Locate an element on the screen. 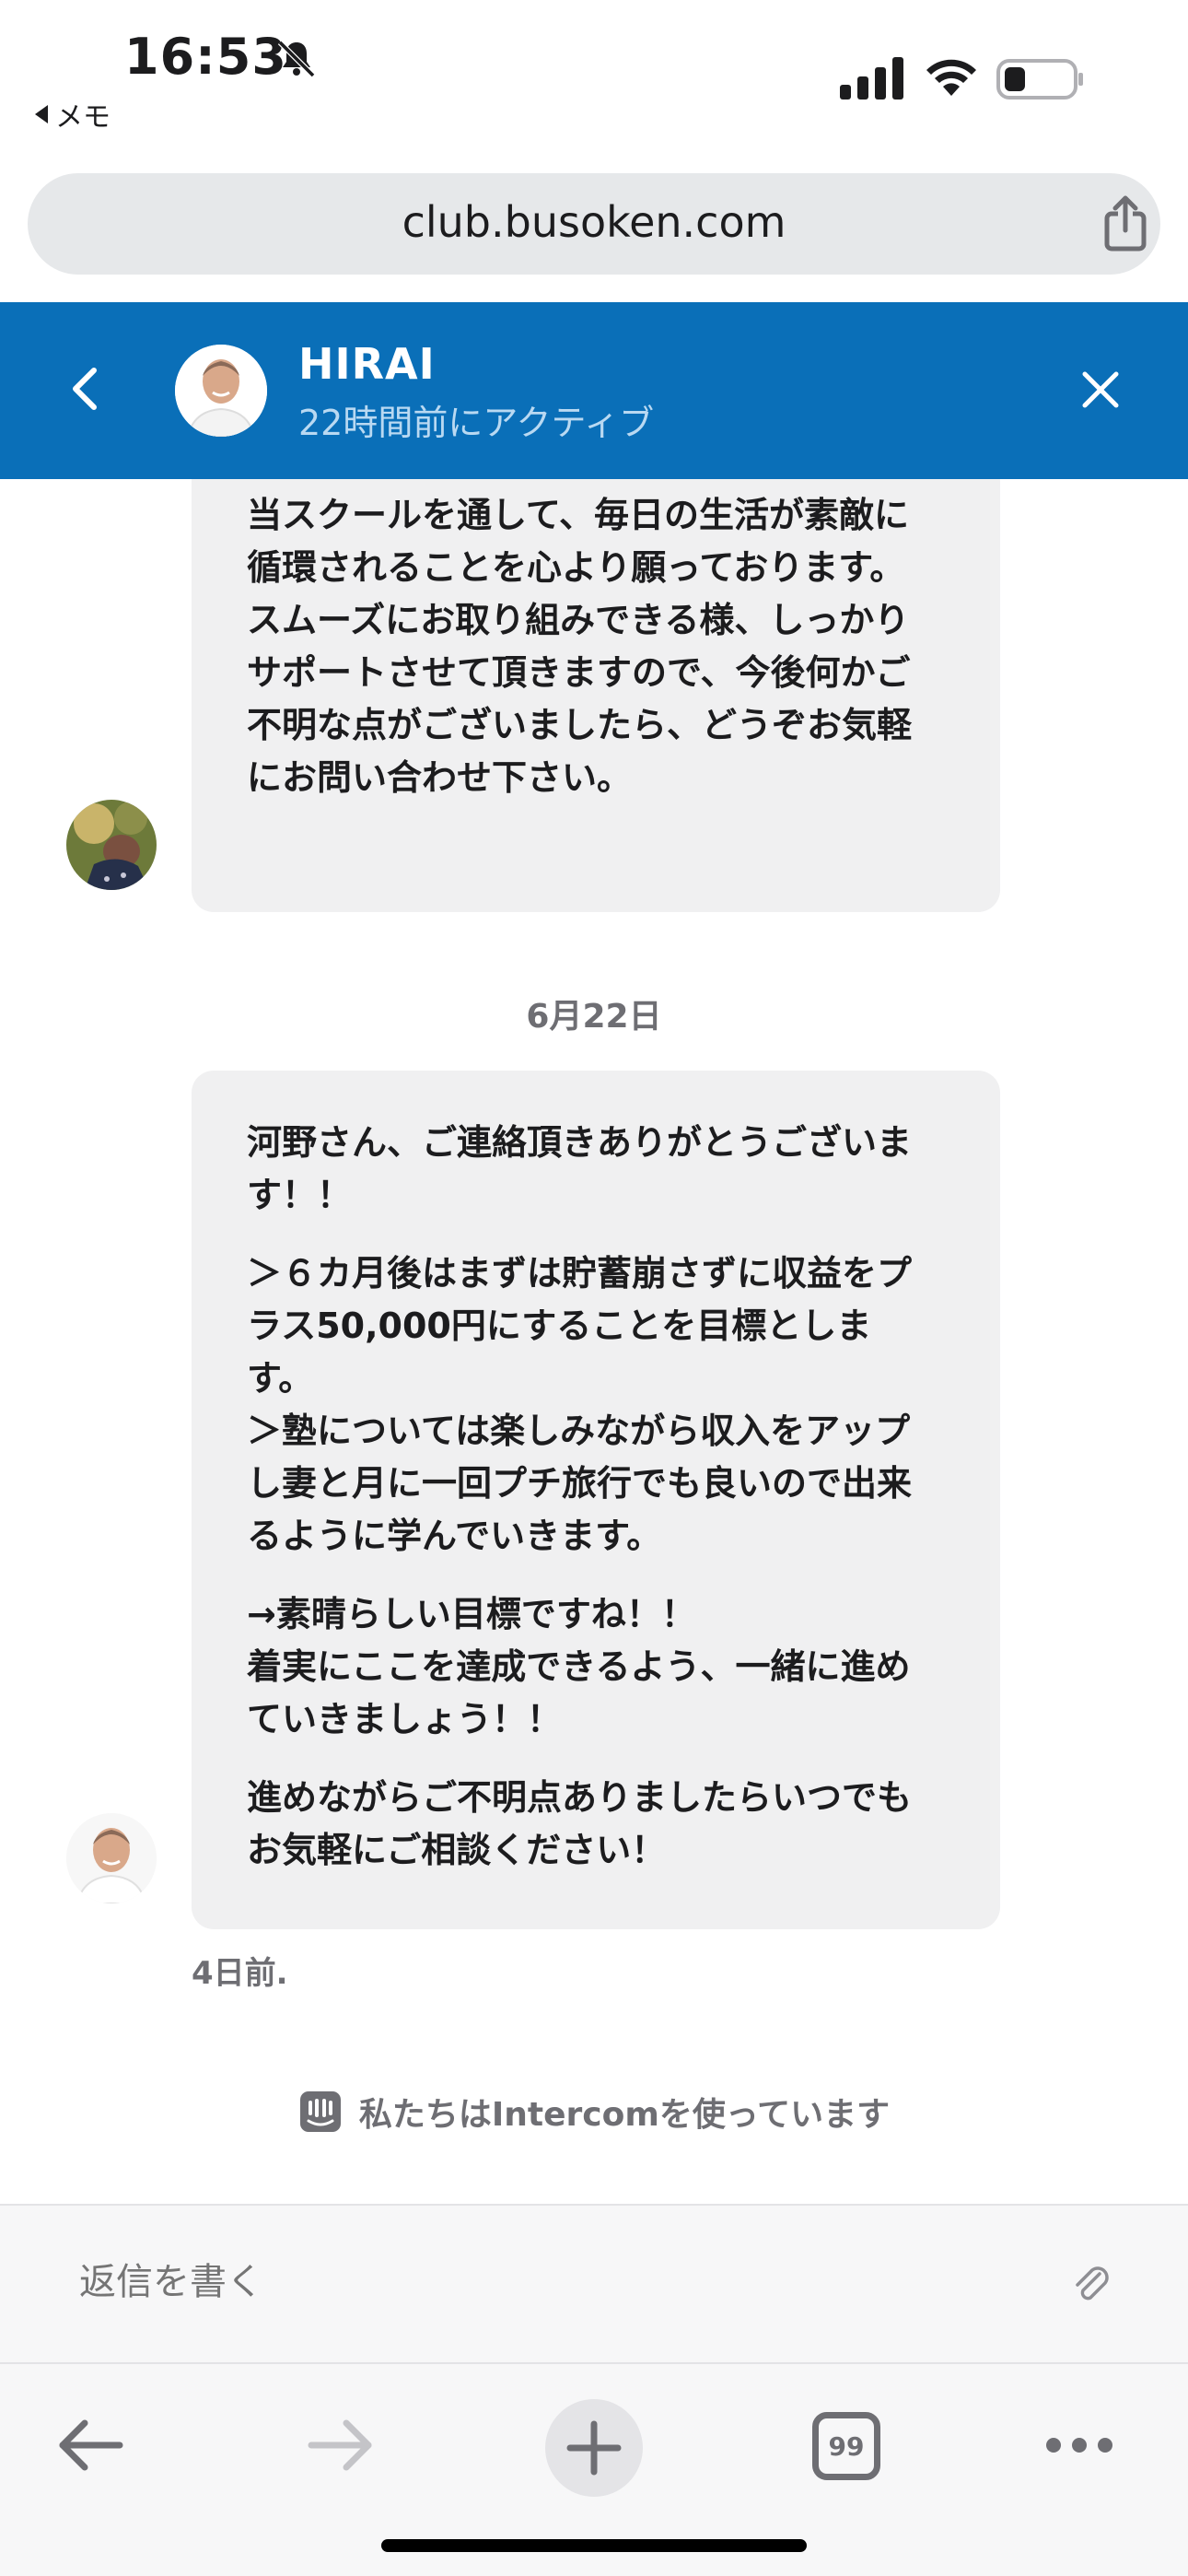  home-indicator is located at coordinates (594, 2545).